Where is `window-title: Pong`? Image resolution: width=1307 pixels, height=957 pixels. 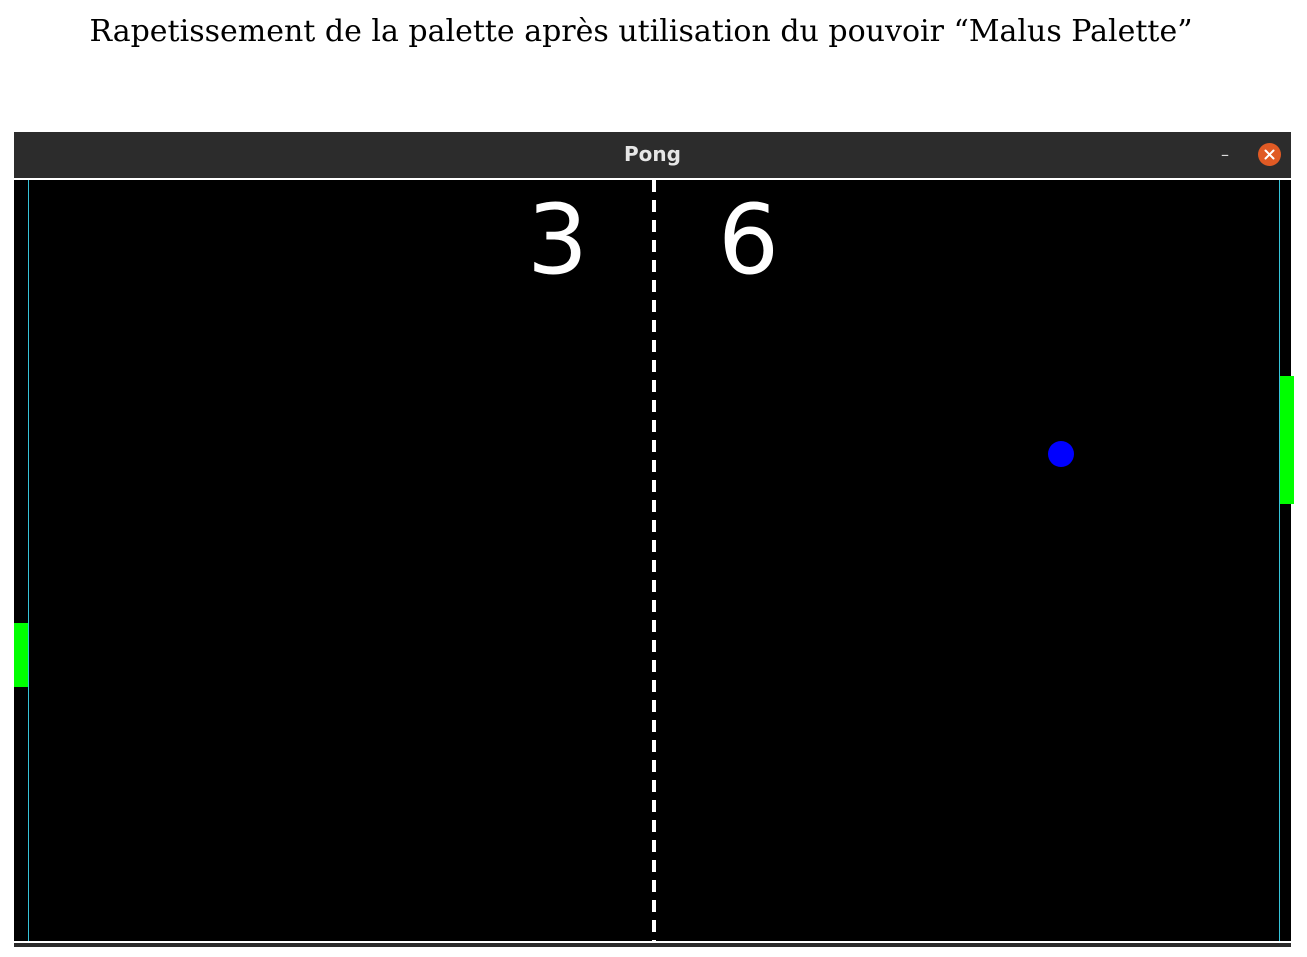 window-title: Pong is located at coordinates (652, 154).